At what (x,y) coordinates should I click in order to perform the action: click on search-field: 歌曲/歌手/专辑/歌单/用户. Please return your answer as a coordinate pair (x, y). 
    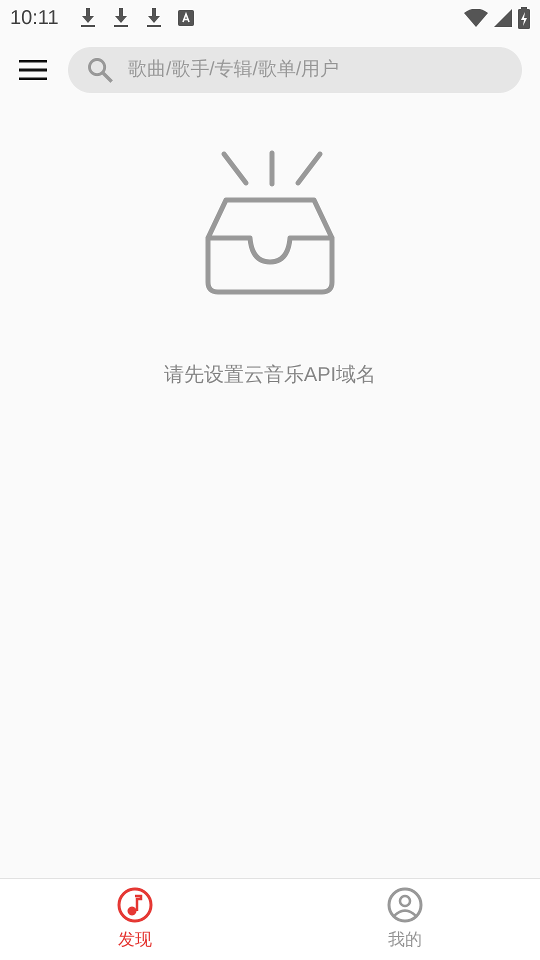
    Looking at the image, I should click on (295, 70).